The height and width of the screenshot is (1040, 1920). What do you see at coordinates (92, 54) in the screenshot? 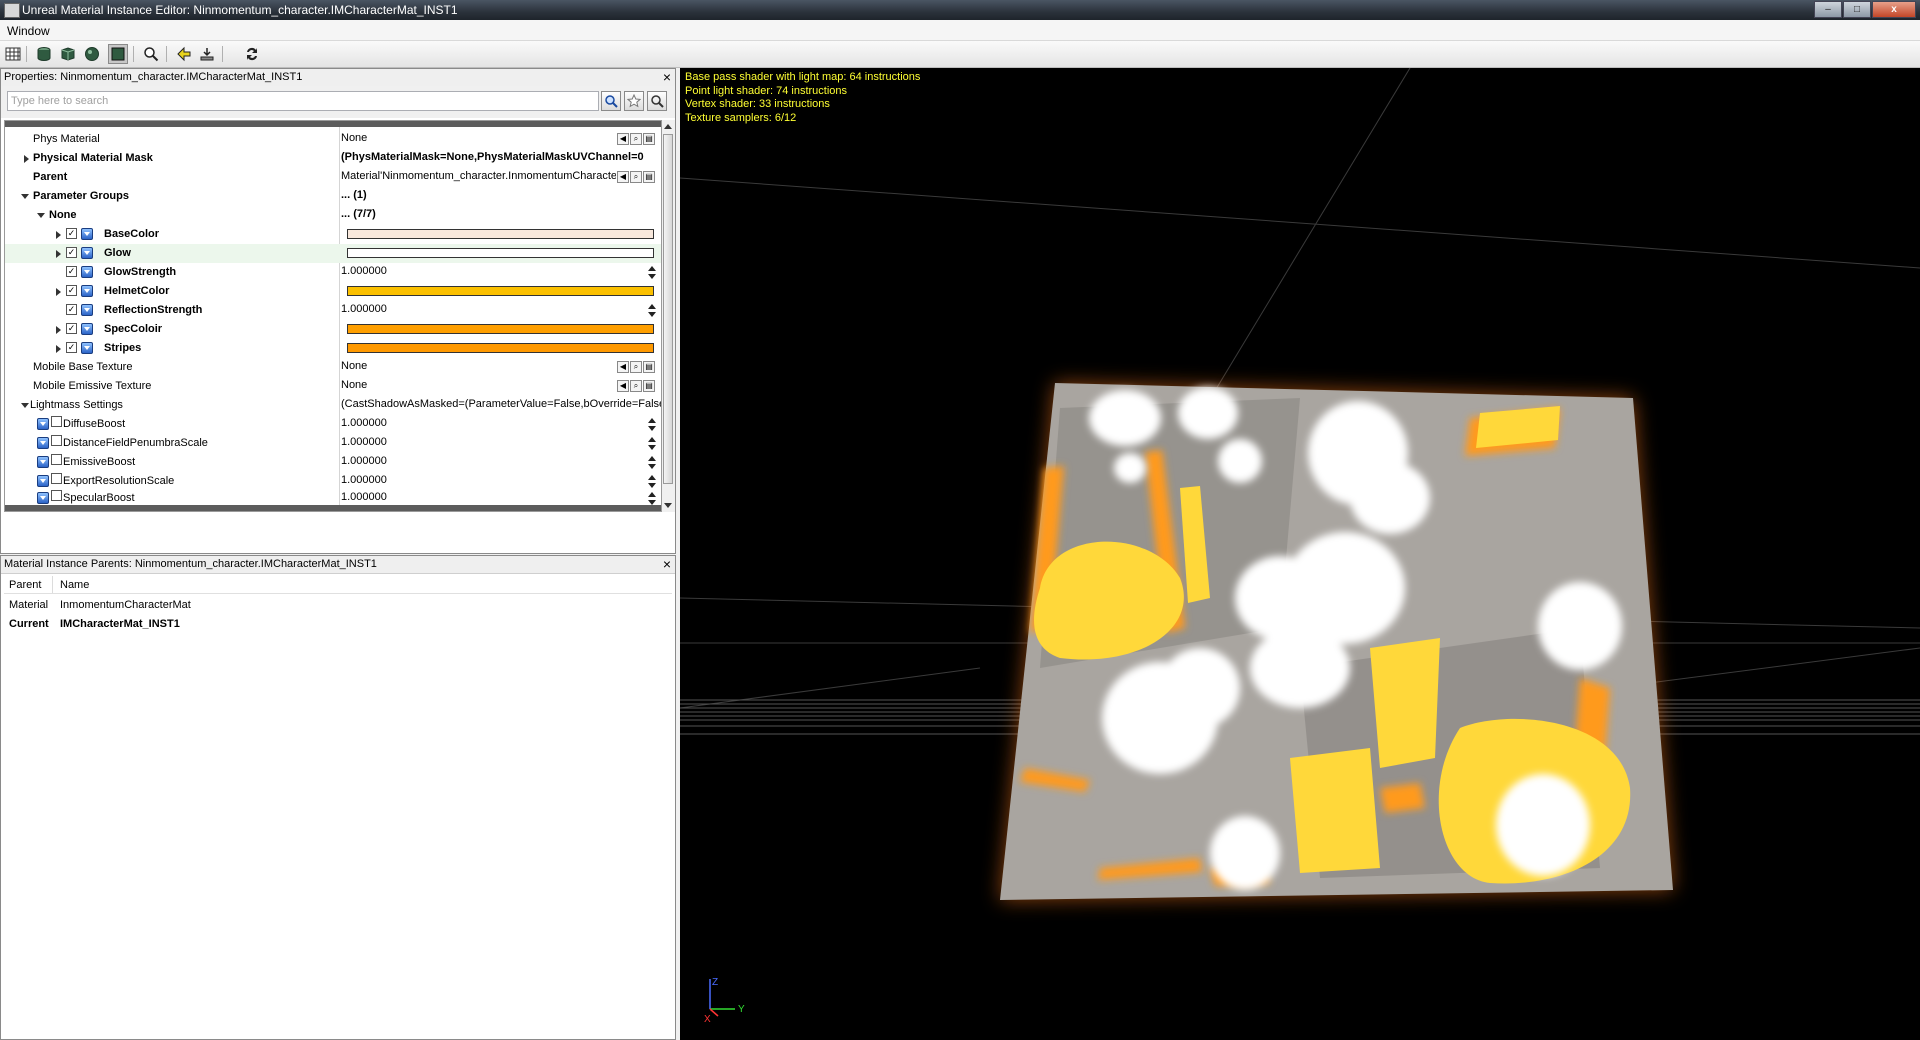
I see `sphere-preview-button` at bounding box center [92, 54].